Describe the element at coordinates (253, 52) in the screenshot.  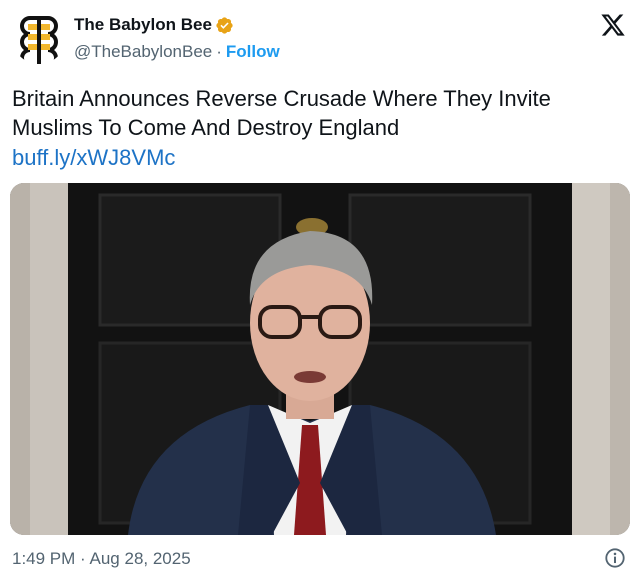
I see `follow-button: Follow` at that location.